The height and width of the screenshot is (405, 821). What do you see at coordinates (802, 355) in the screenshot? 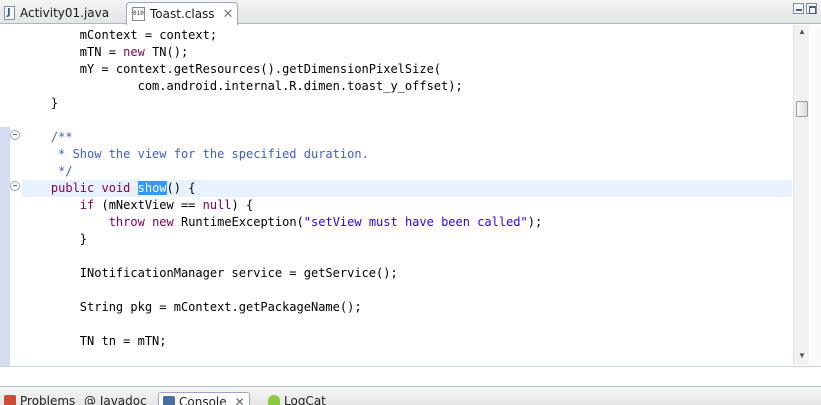
I see `scroll-down-icon: ▼` at bounding box center [802, 355].